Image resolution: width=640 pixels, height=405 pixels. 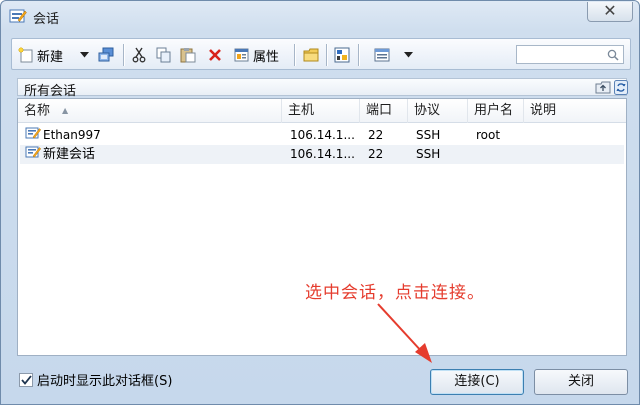 I want to click on column-header-host: 主机, so click(x=321, y=111).